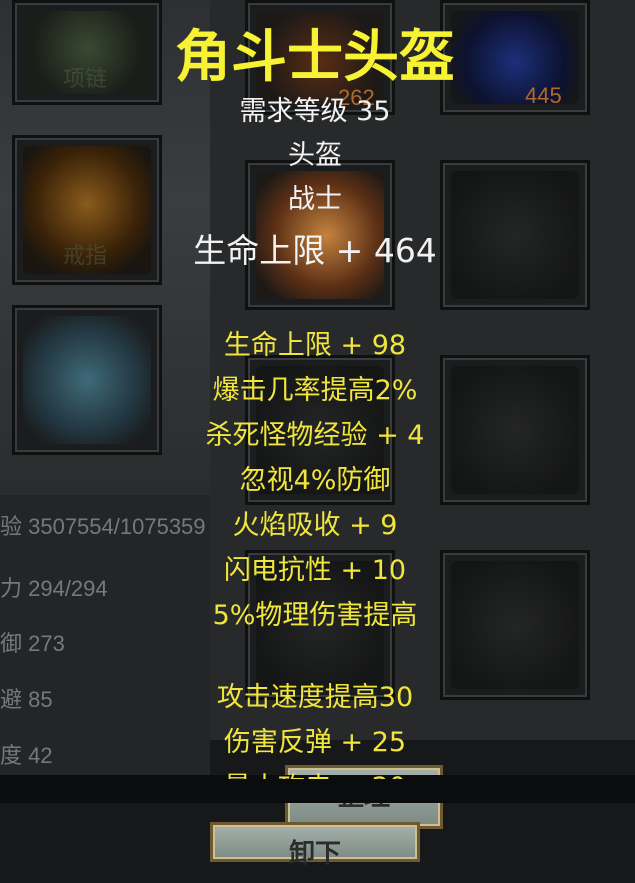 The width and height of the screenshot is (635, 883). Describe the element at coordinates (87, 52) in the screenshot. I see `necklace-slot: 项链` at that location.